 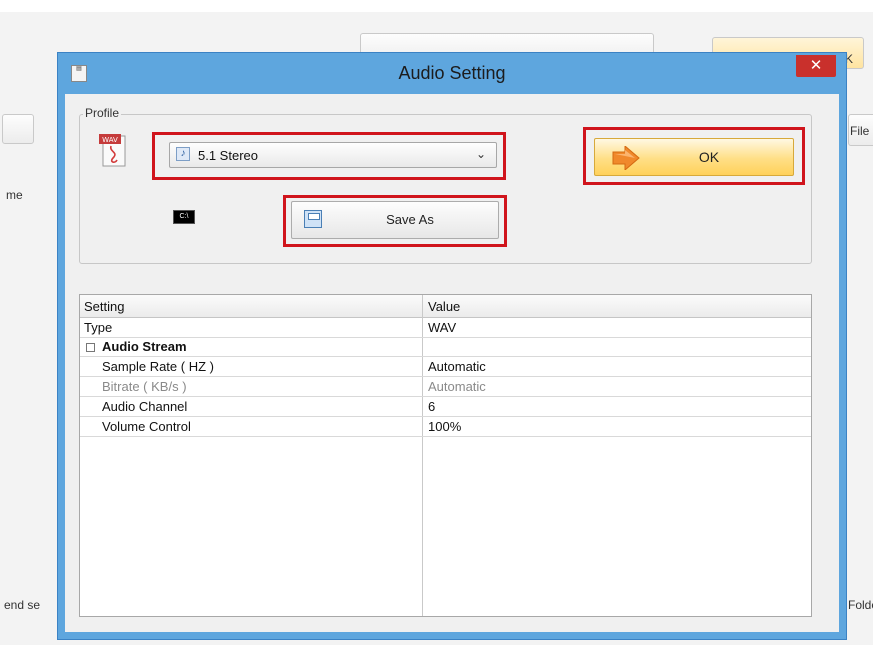 What do you see at coordinates (333, 155) in the screenshot?
I see `profile-select: ♪ 5.1 Stereo ⌄` at bounding box center [333, 155].